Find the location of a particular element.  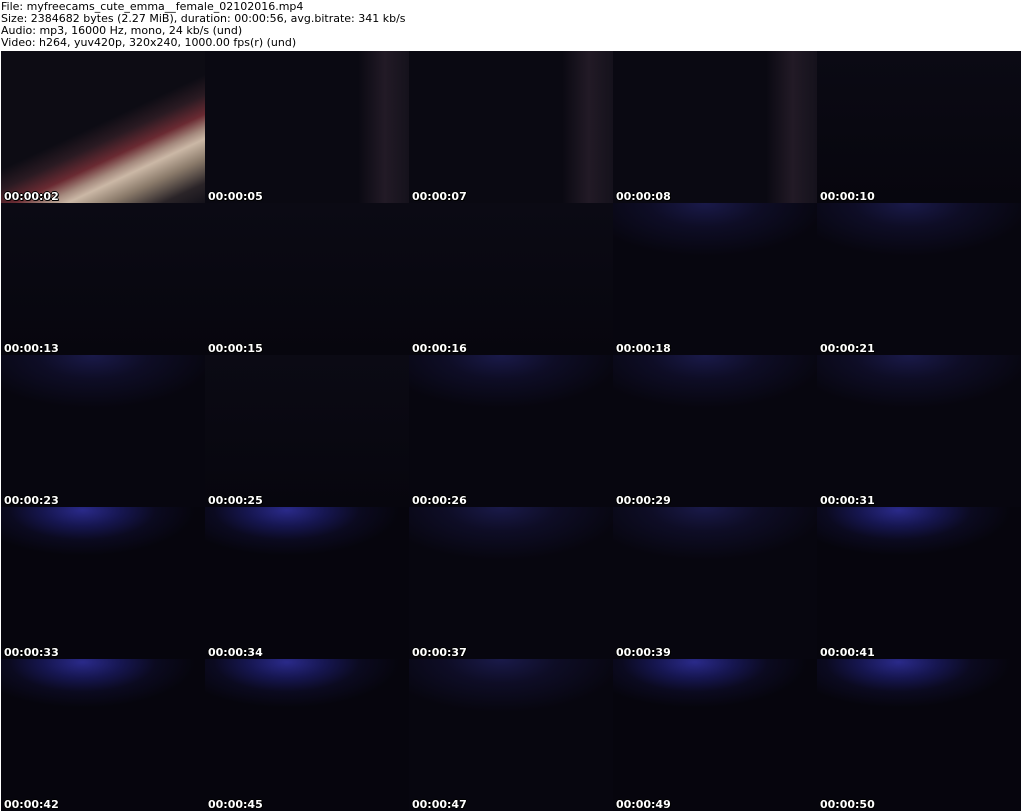

thumbnail: 00:00:26 is located at coordinates (511, 431).